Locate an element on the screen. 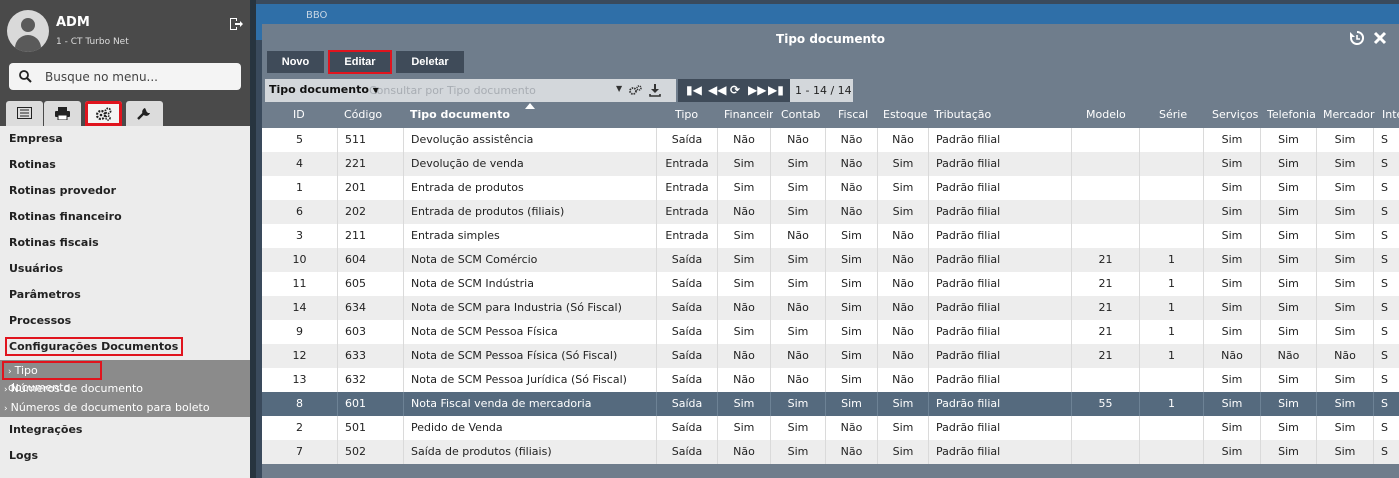 The width and height of the screenshot is (1399, 478). next-page-icon: ▶▶ is located at coordinates (757, 90).